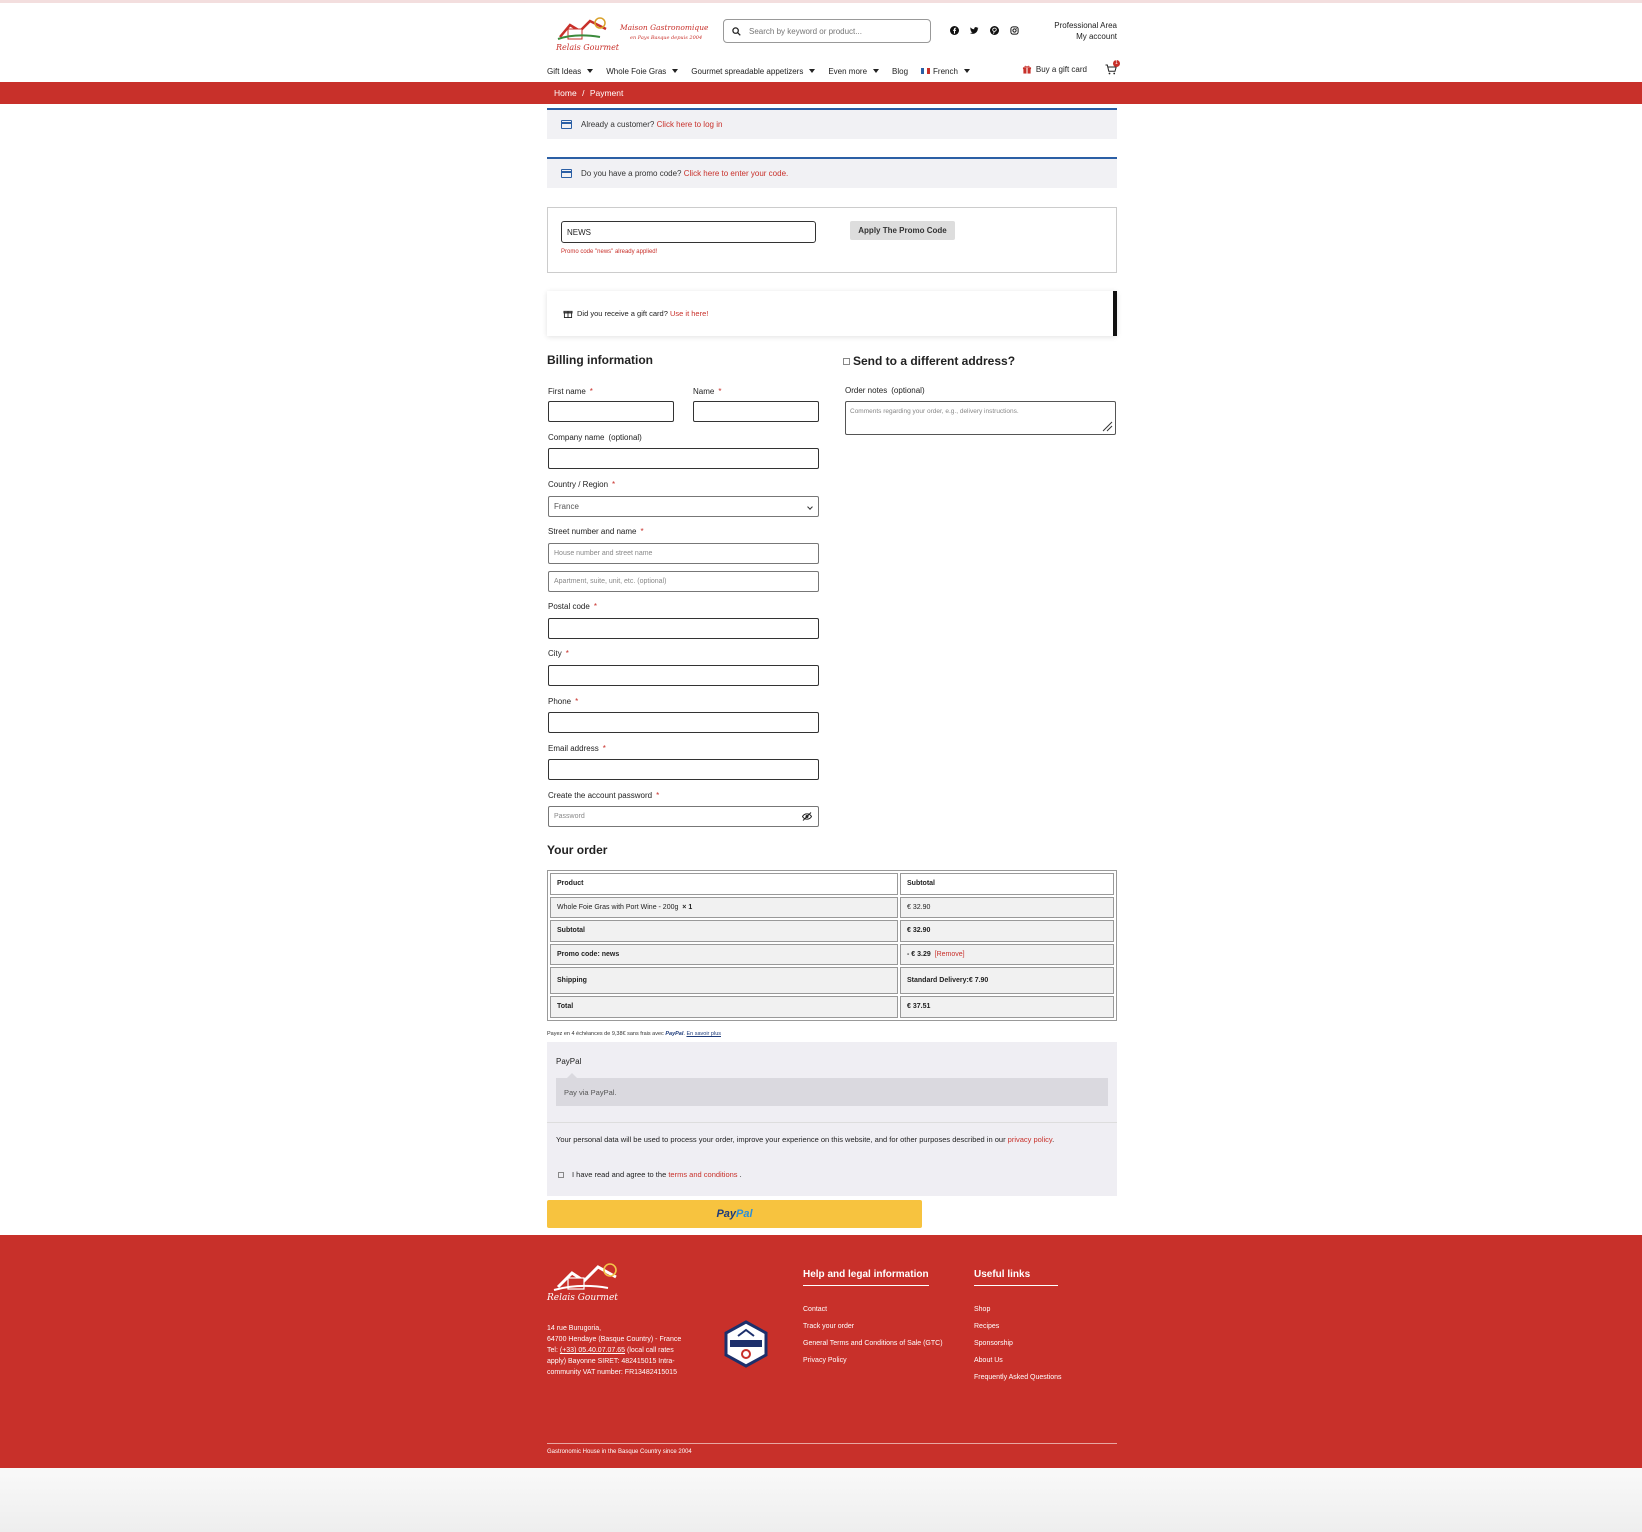 The image size is (1642, 1532). I want to click on language-label: French, so click(945, 71).